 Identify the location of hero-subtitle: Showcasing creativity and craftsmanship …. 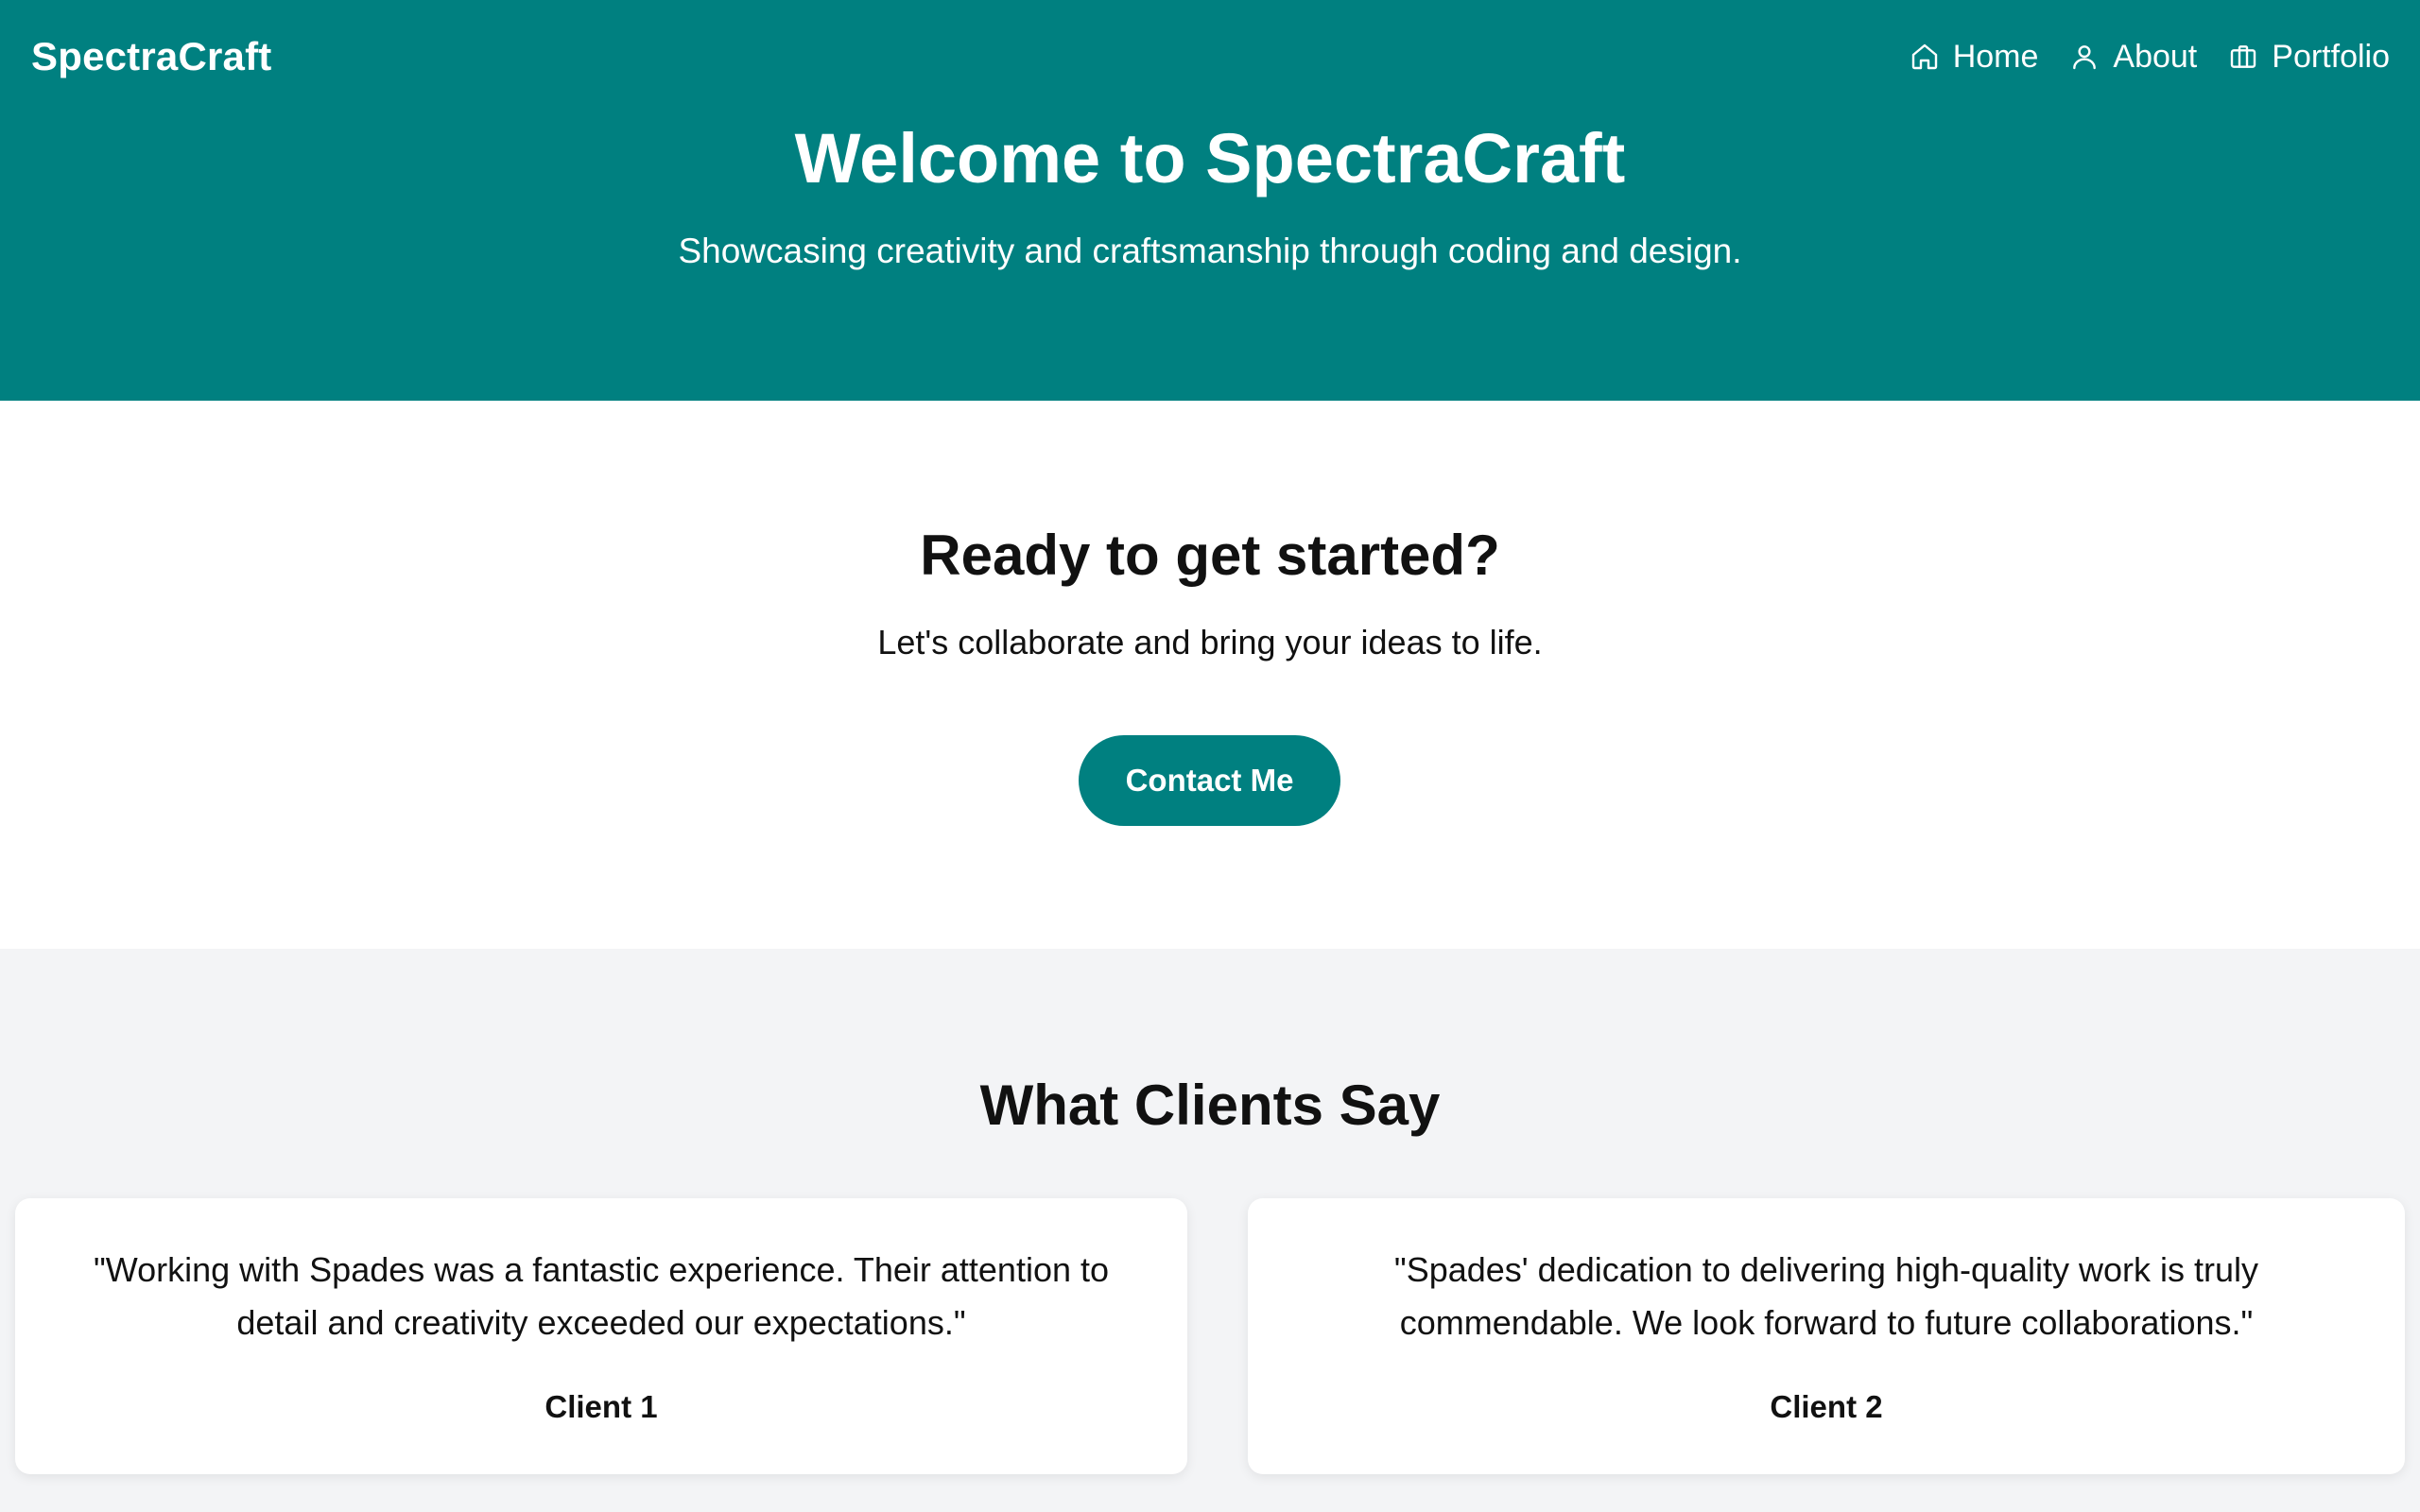
(1210, 251).